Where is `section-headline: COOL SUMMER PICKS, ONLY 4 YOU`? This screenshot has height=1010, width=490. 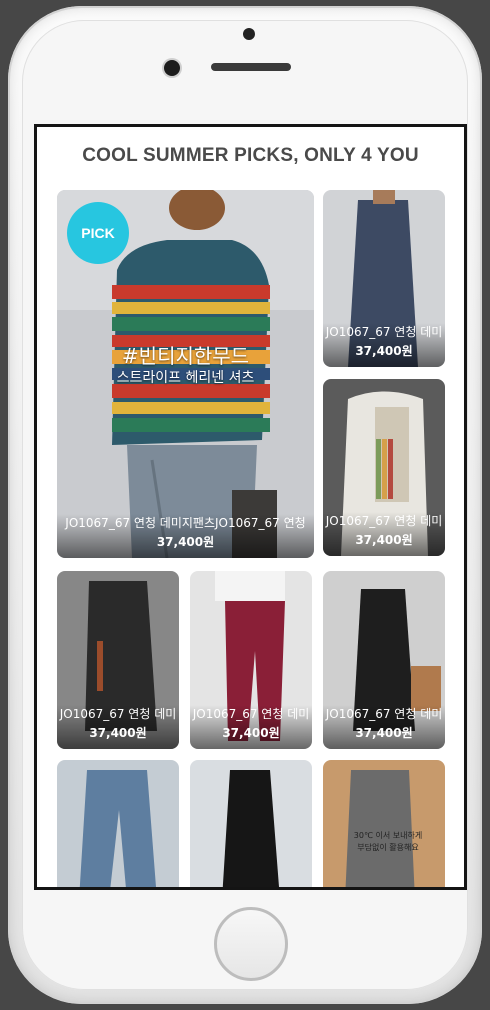
section-headline: COOL SUMMER PICKS, ONLY 4 YOU is located at coordinates (250, 155).